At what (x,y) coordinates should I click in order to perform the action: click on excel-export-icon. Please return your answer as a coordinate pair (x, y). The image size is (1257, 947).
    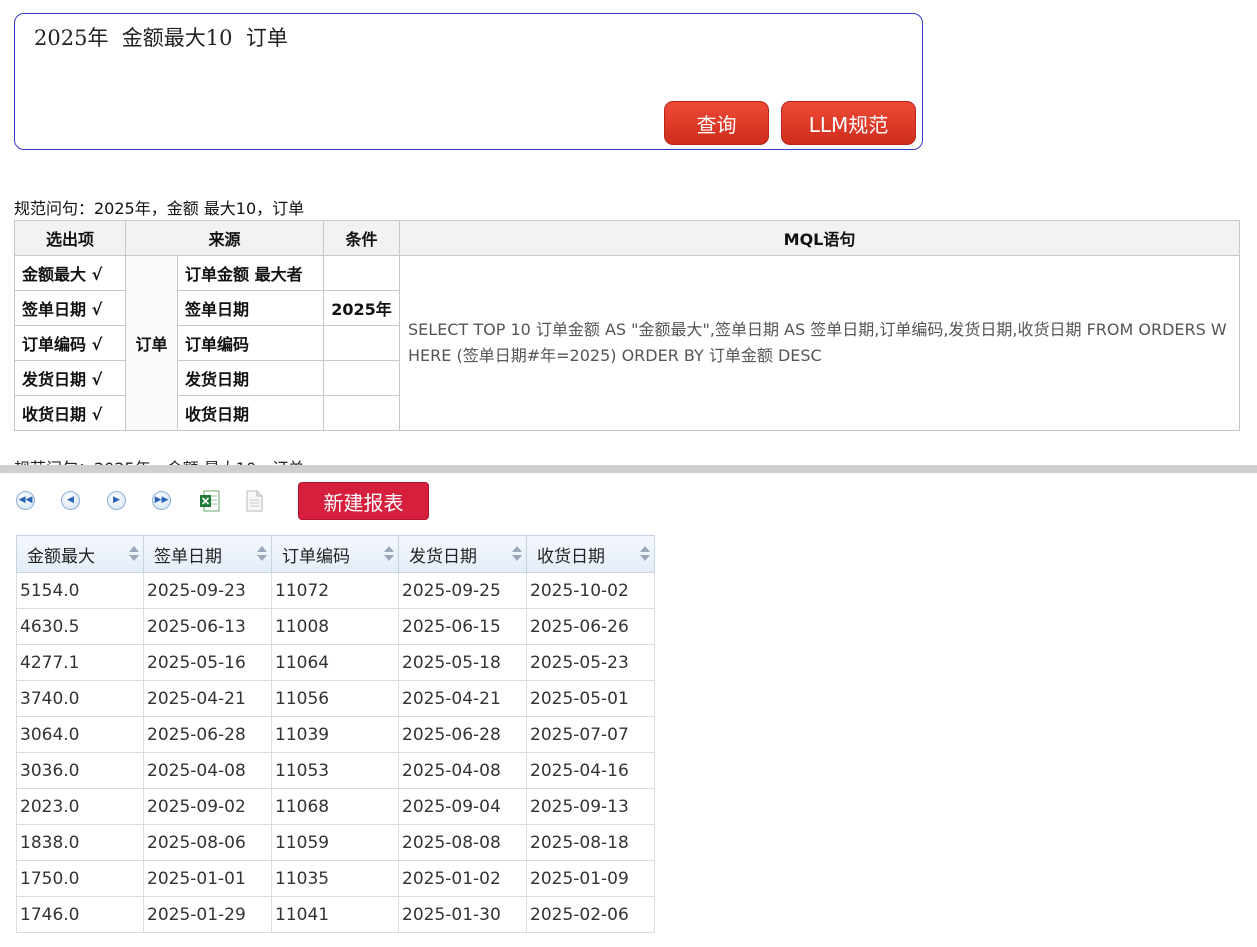
    Looking at the image, I should click on (209, 501).